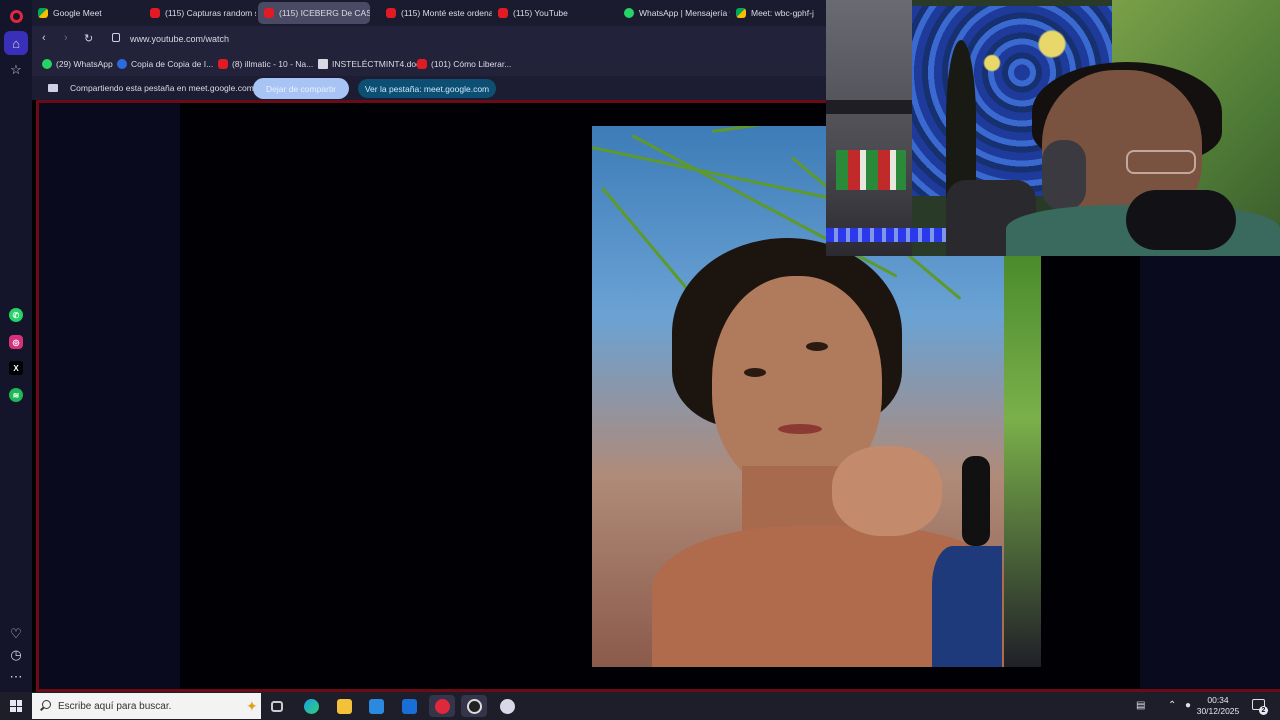  I want to click on back-icon: ‹, so click(44, 38).